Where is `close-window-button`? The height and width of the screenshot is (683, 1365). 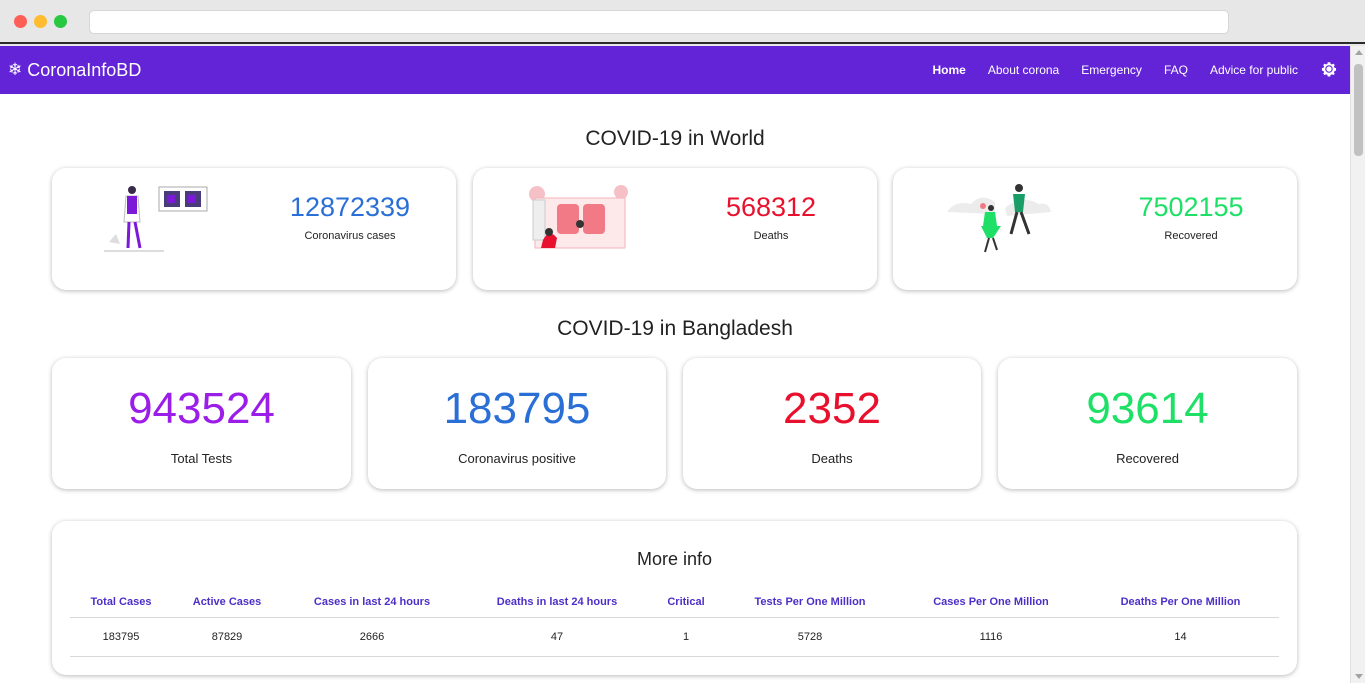 close-window-button is located at coordinates (20, 21).